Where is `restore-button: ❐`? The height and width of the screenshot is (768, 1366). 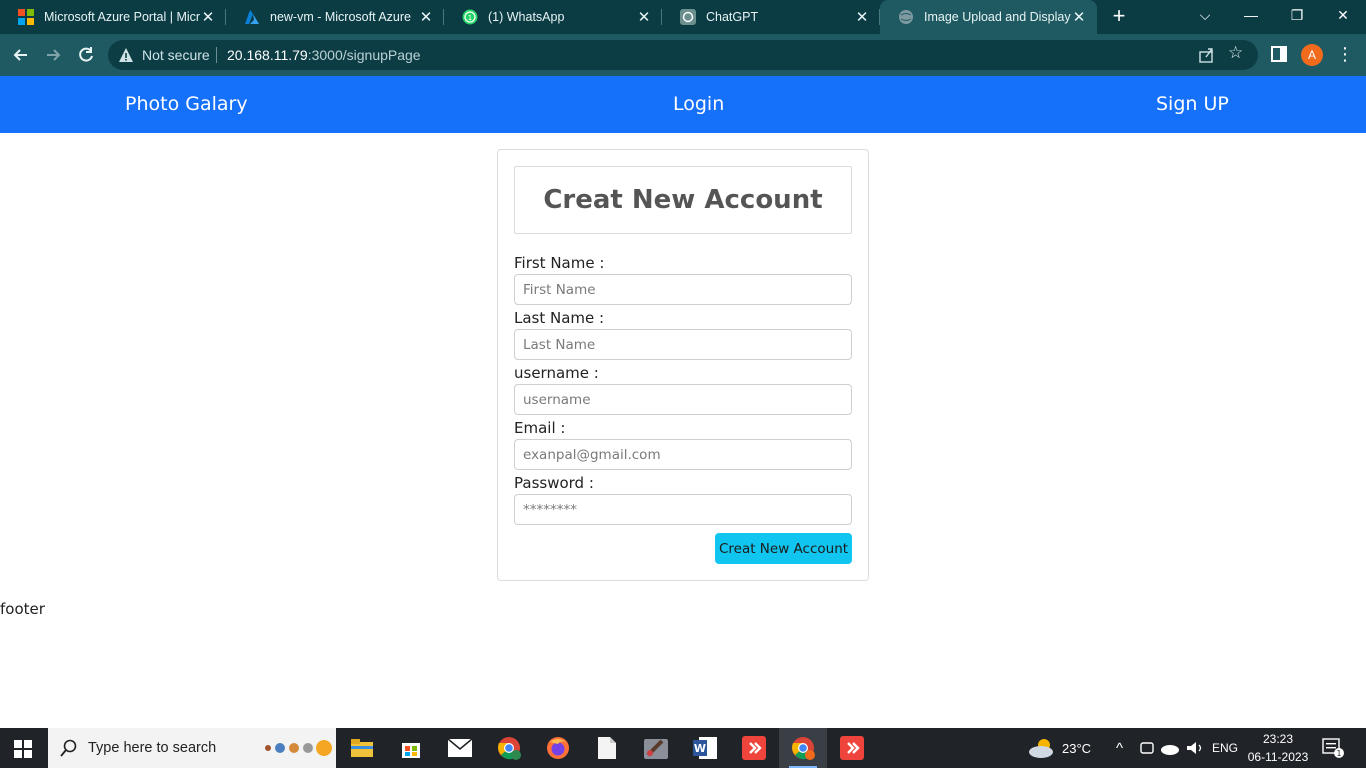
restore-button: ❐ is located at coordinates (1297, 17).